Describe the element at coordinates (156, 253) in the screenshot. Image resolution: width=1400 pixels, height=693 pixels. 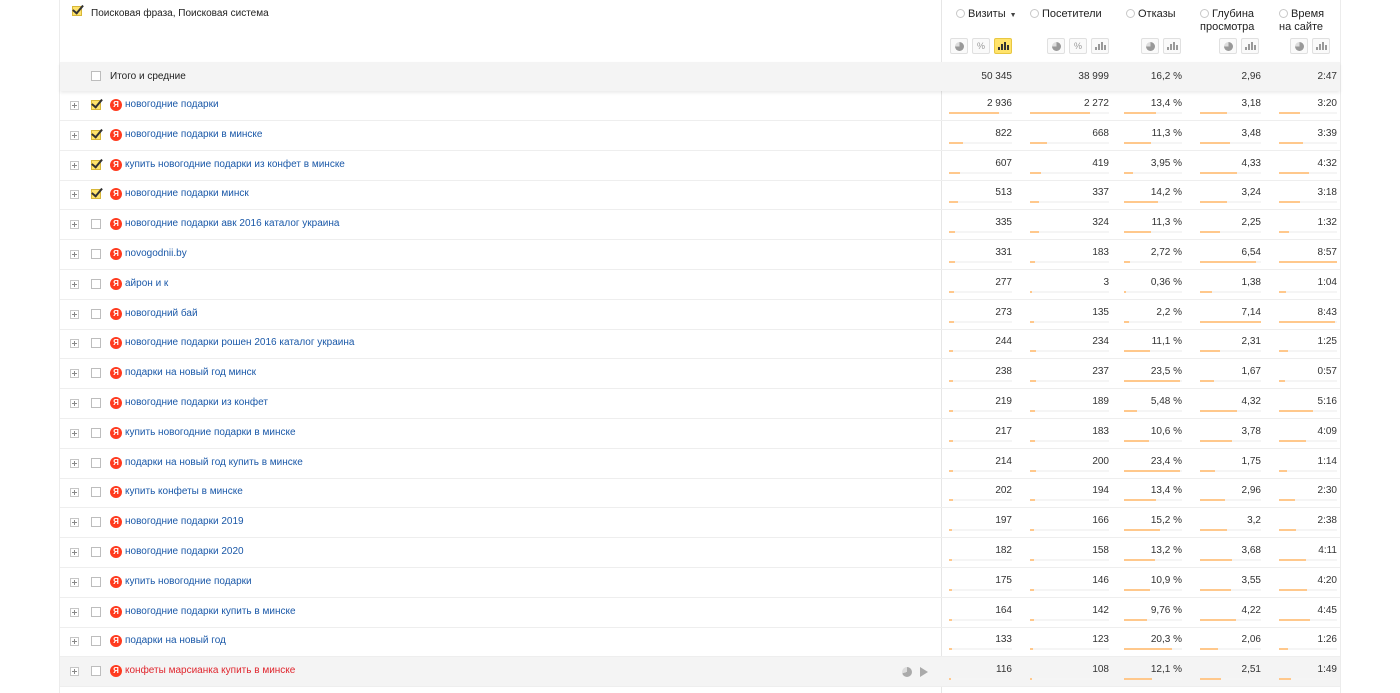
I see `search-phrase-link: novogodnii.by` at that location.